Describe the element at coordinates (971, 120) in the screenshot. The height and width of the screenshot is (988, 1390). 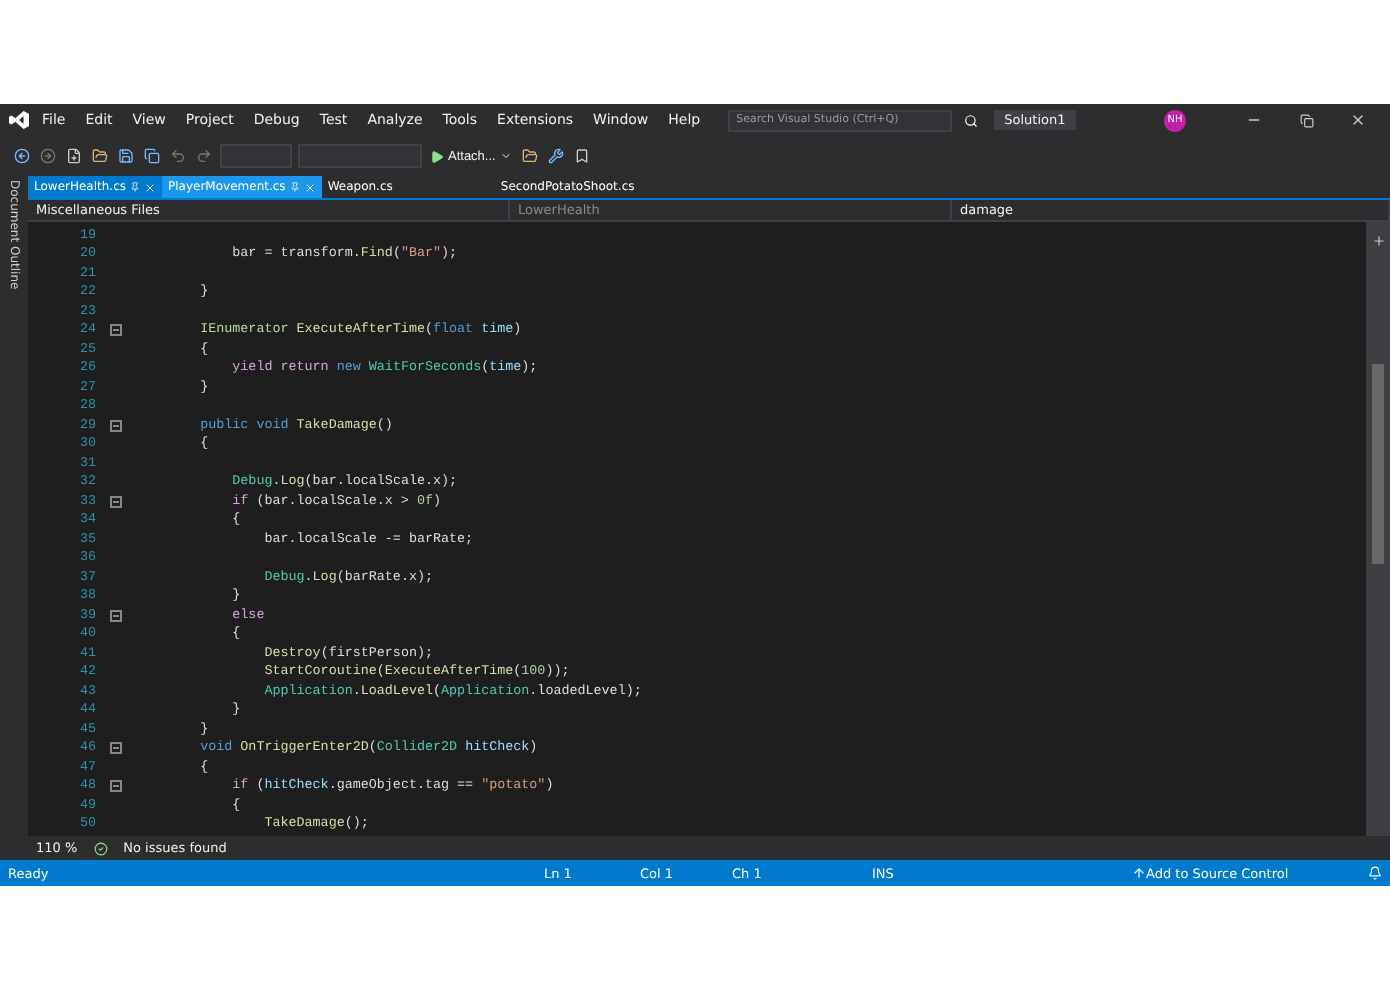
I see `search-icon` at that location.